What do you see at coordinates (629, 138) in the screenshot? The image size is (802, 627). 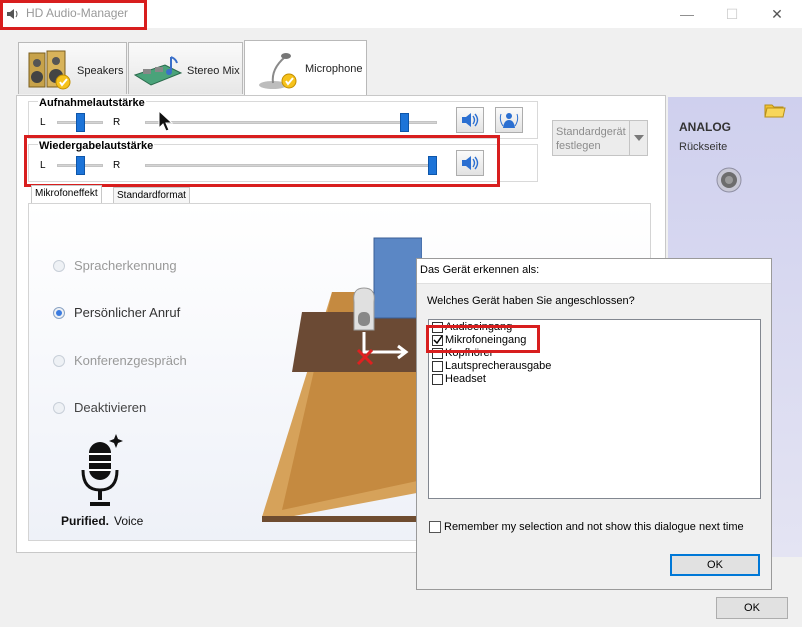 I see `dropdown-divider` at bounding box center [629, 138].